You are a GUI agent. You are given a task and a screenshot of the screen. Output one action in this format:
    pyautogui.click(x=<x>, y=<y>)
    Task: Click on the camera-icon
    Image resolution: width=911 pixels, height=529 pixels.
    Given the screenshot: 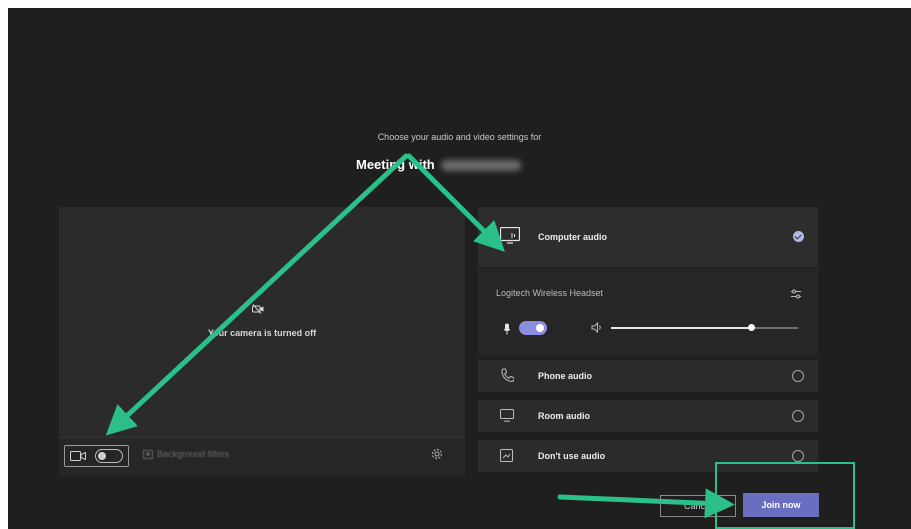 What is the action you would take?
    pyautogui.click(x=78, y=456)
    